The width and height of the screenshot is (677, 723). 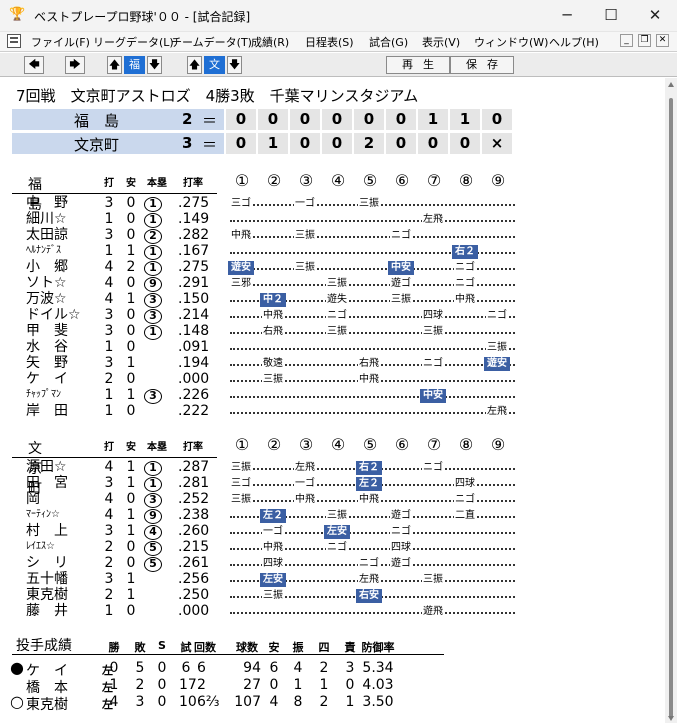 What do you see at coordinates (272, 219) in the screenshot?
I see `batter-row: 細川☆ 1 0 1 .149 左飛` at bounding box center [272, 219].